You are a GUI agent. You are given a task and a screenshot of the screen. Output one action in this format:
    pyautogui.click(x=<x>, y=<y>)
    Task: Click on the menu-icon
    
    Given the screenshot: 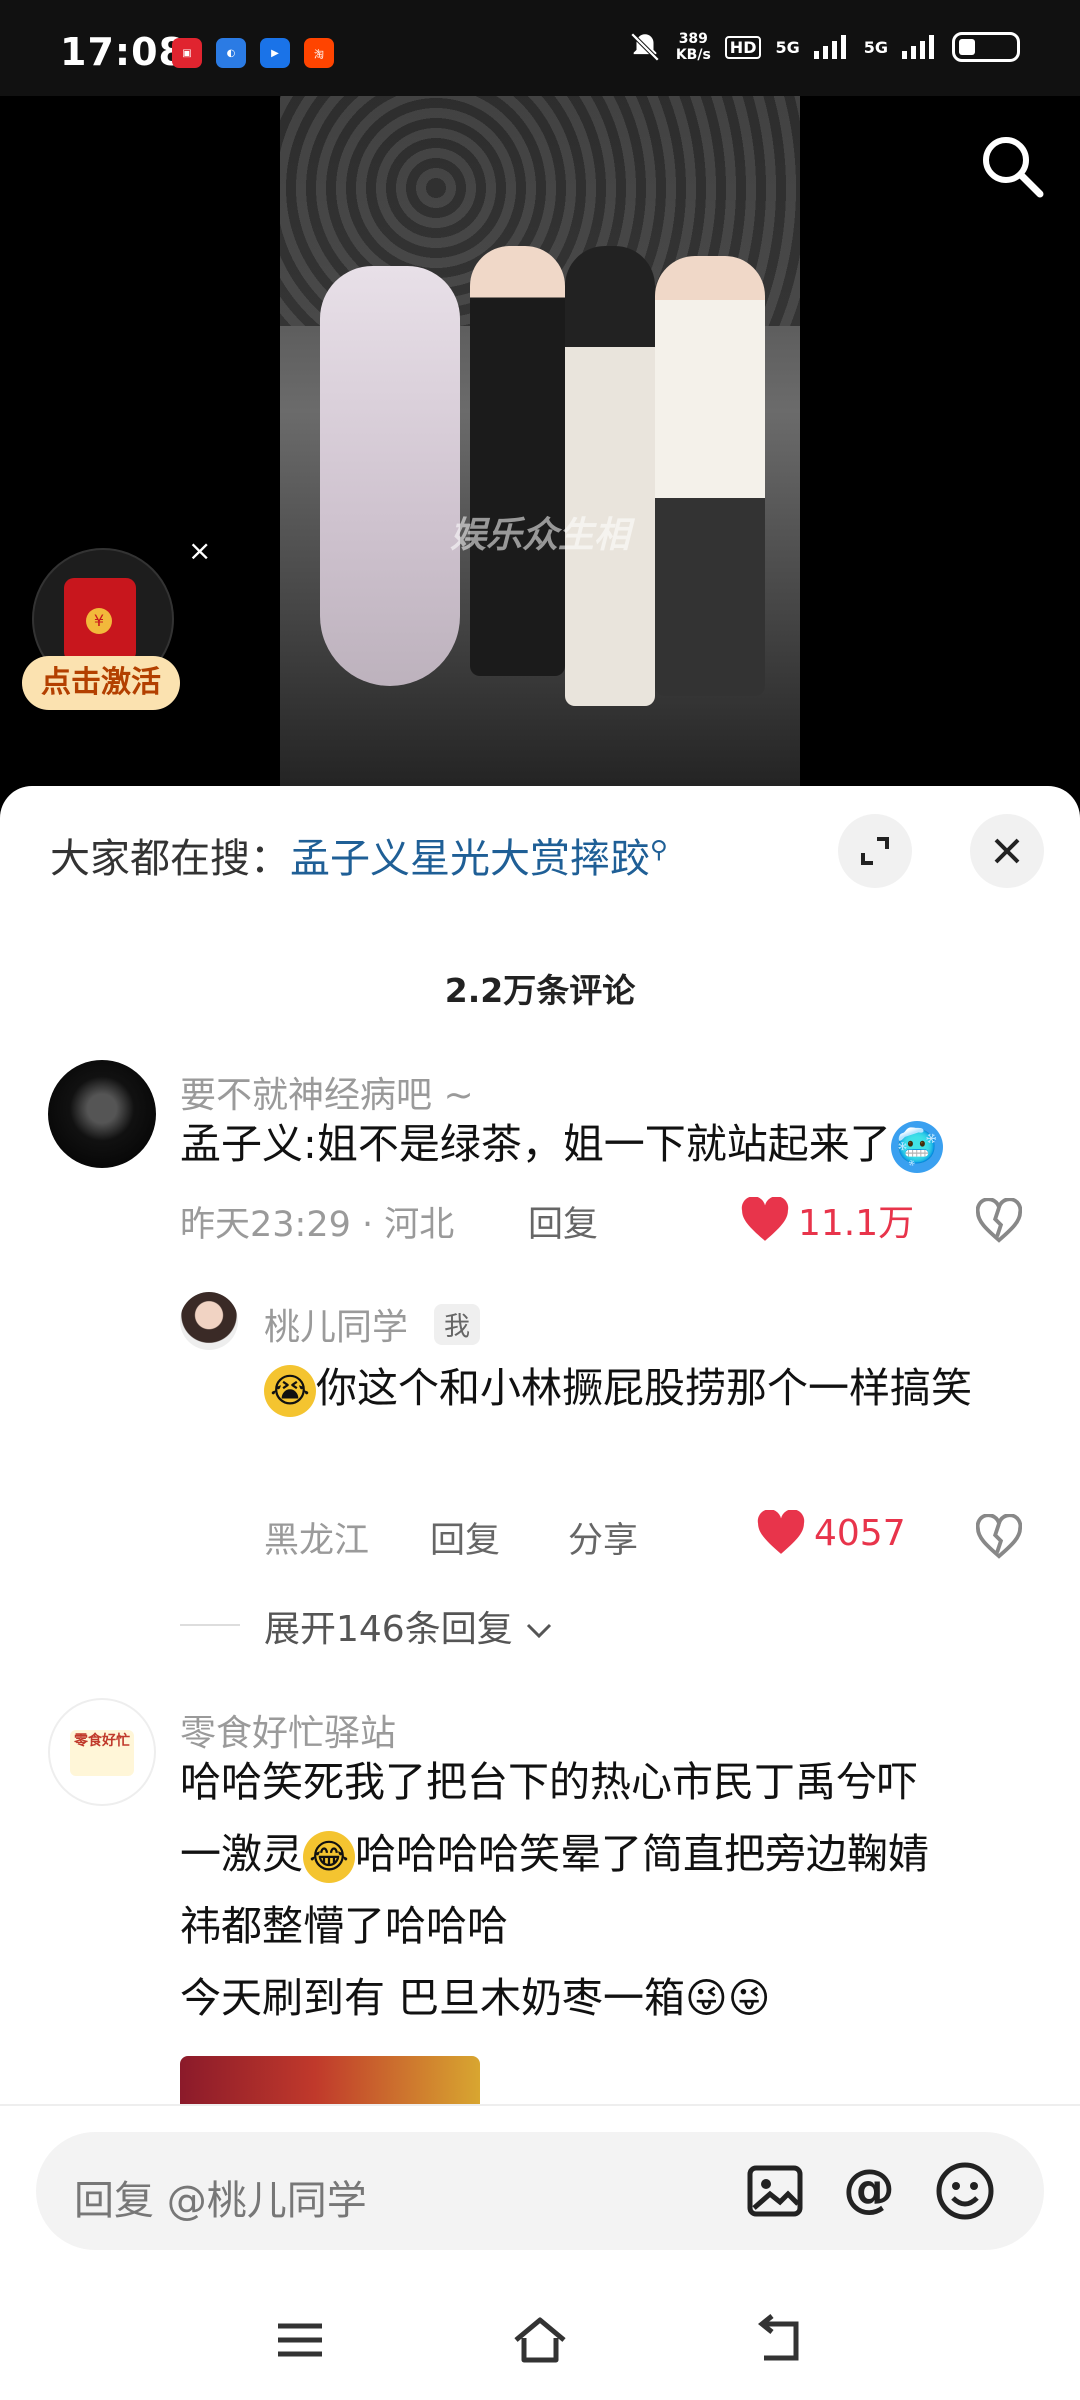 What is the action you would take?
    pyautogui.click(x=300, y=2340)
    